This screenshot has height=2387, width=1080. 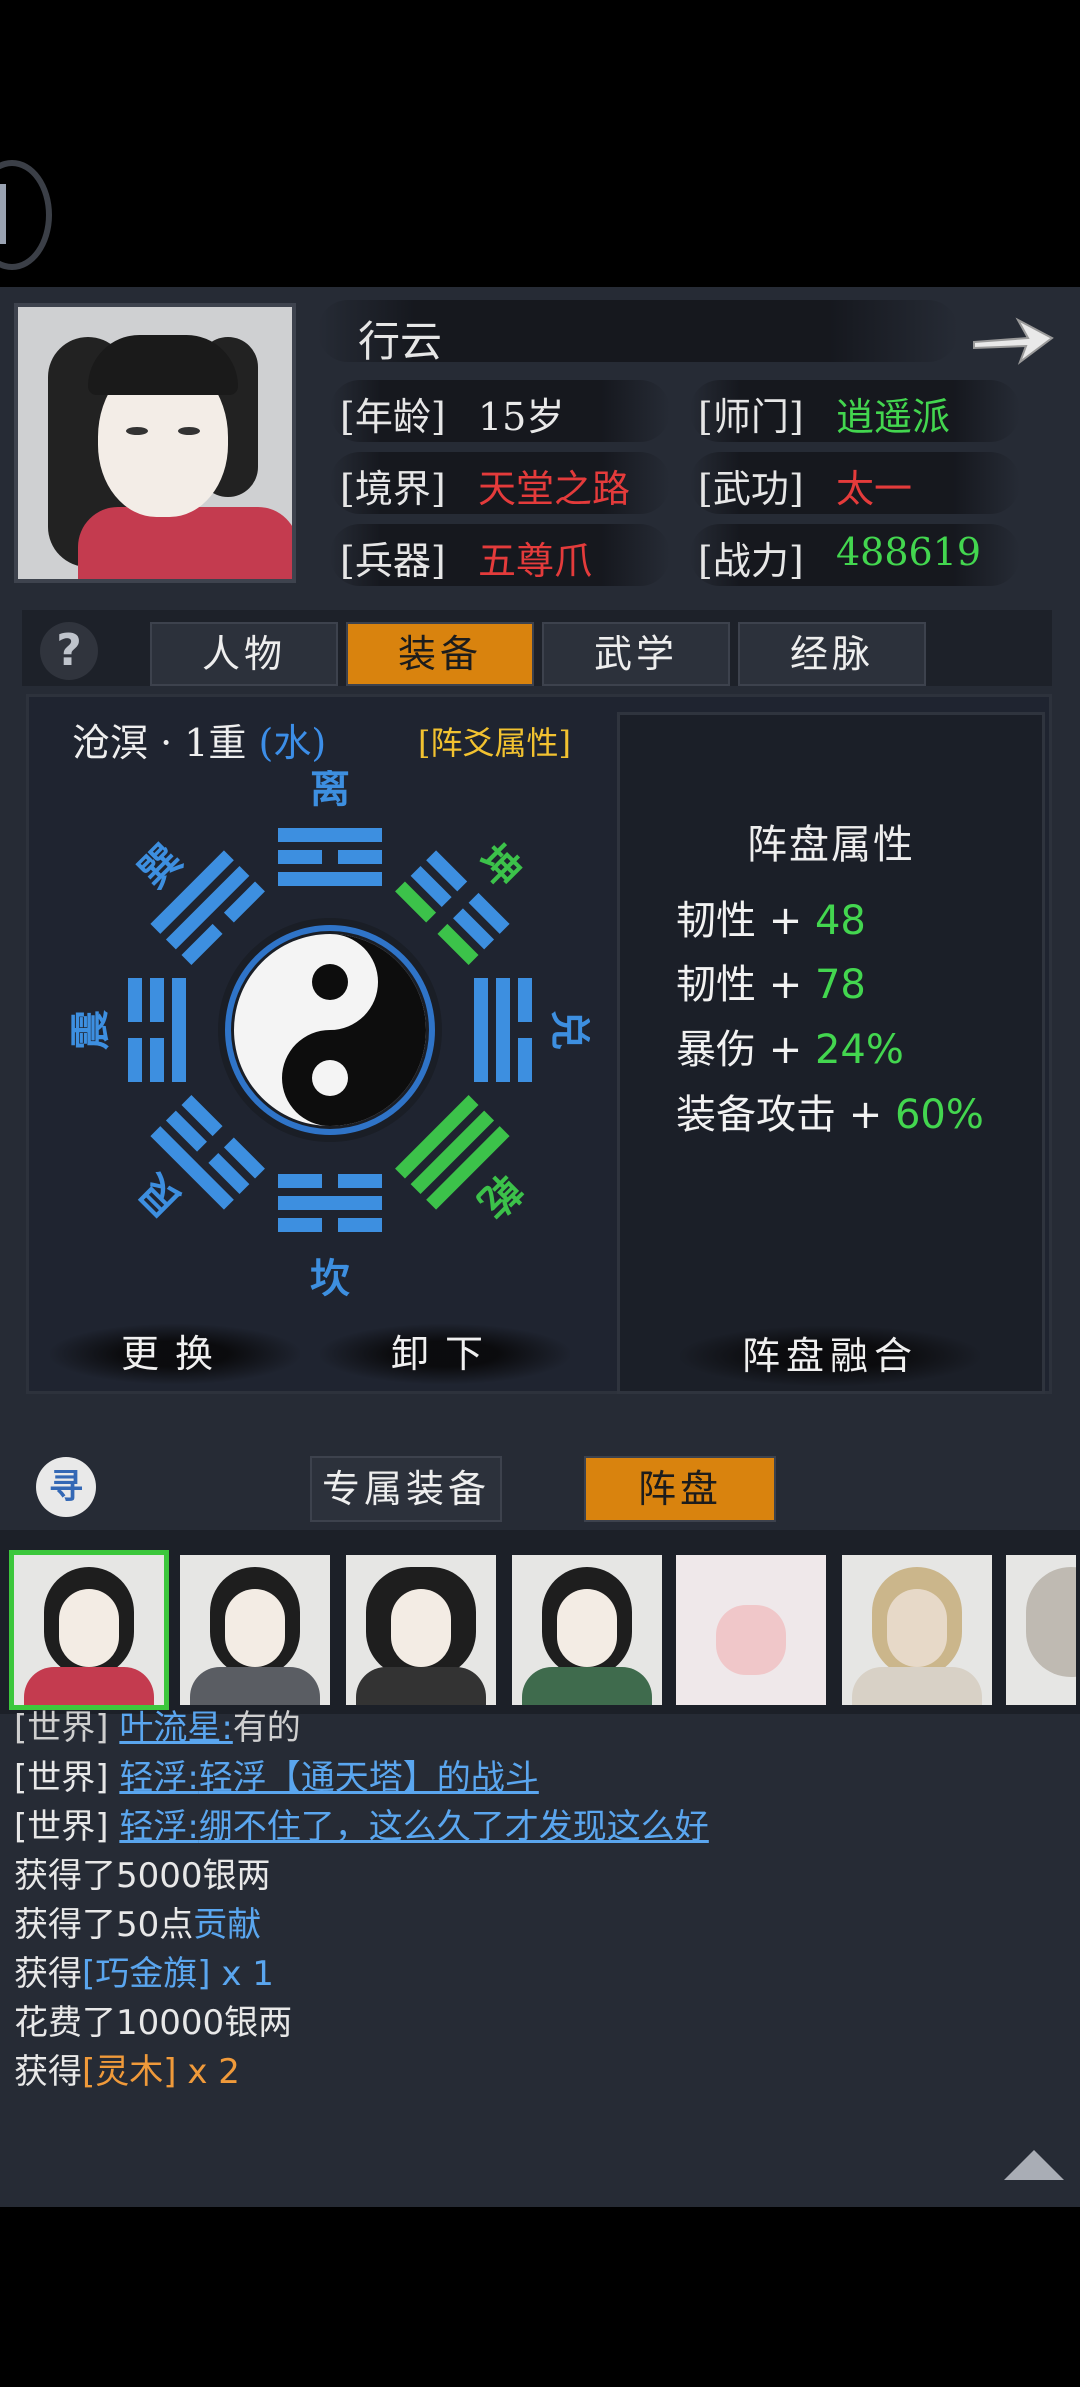 I want to click on tab-character: 人物, so click(x=244, y=654).